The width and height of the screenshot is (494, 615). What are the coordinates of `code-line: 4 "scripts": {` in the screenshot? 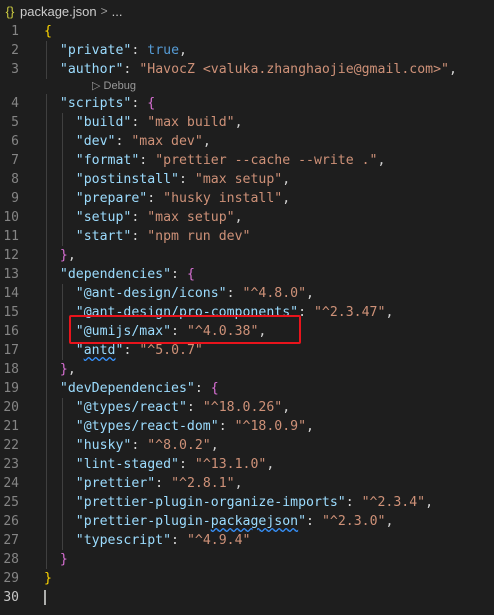 It's located at (247, 103).